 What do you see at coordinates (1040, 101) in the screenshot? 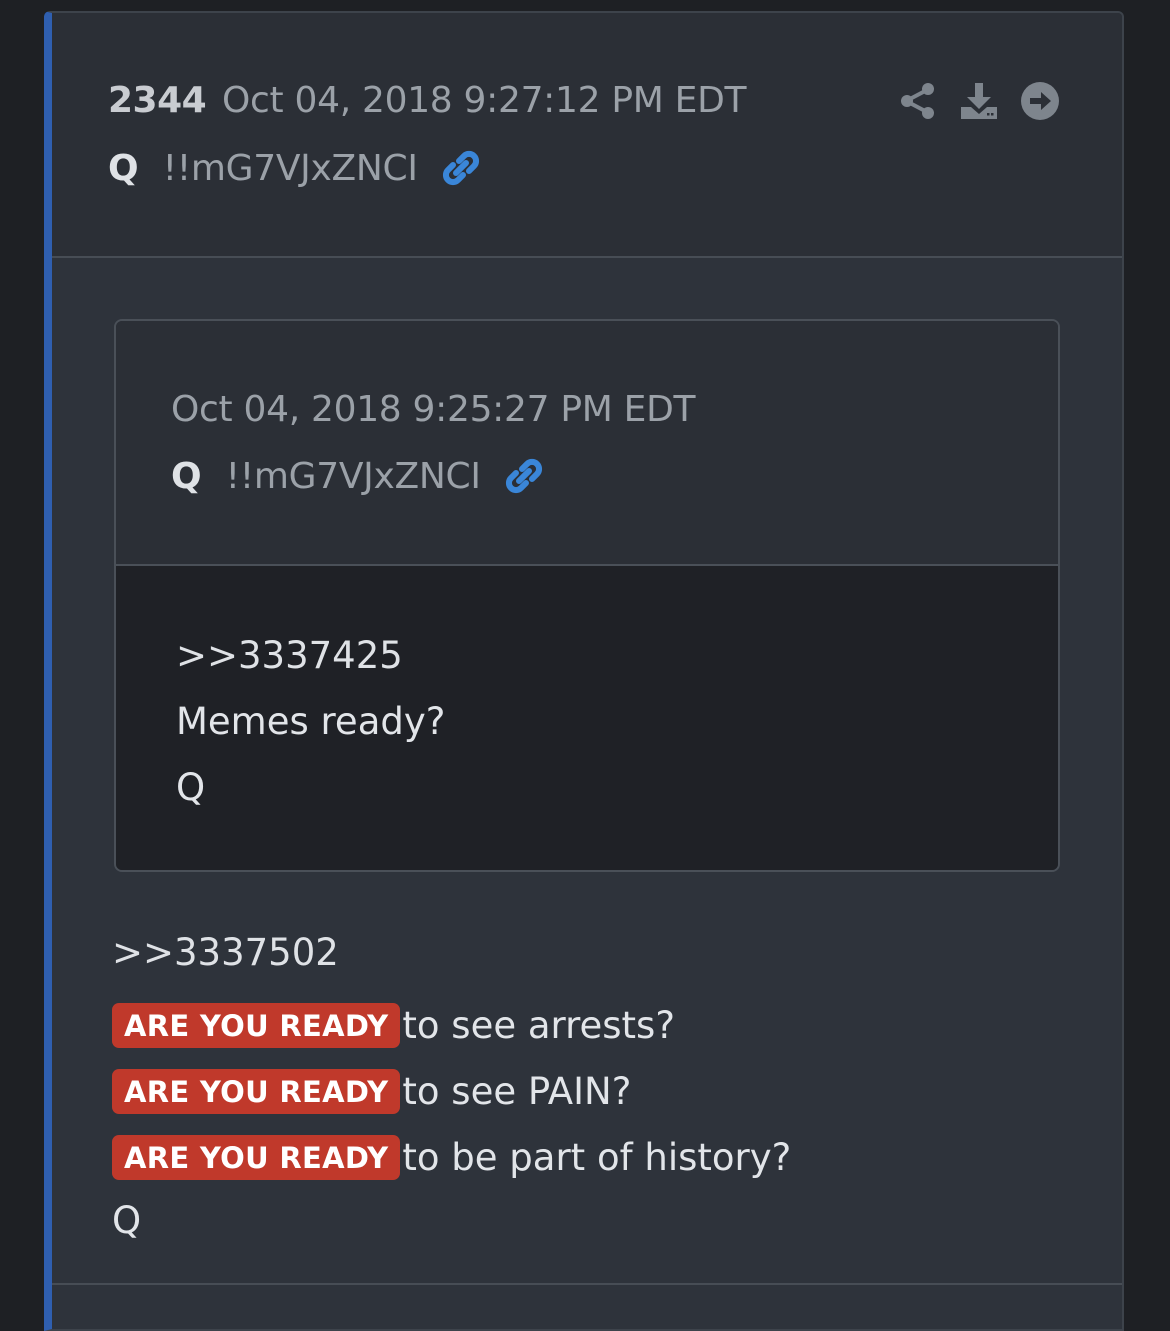
I see `arrow-right-circle-icon` at bounding box center [1040, 101].